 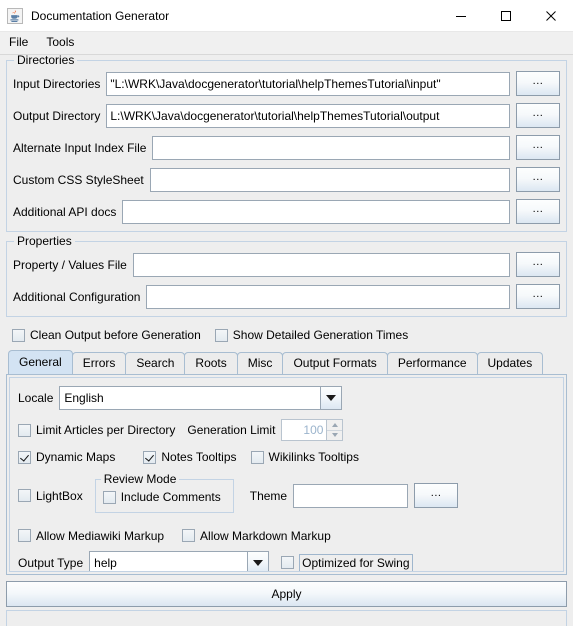 I want to click on additional-api-docs-input, so click(x=316, y=211).